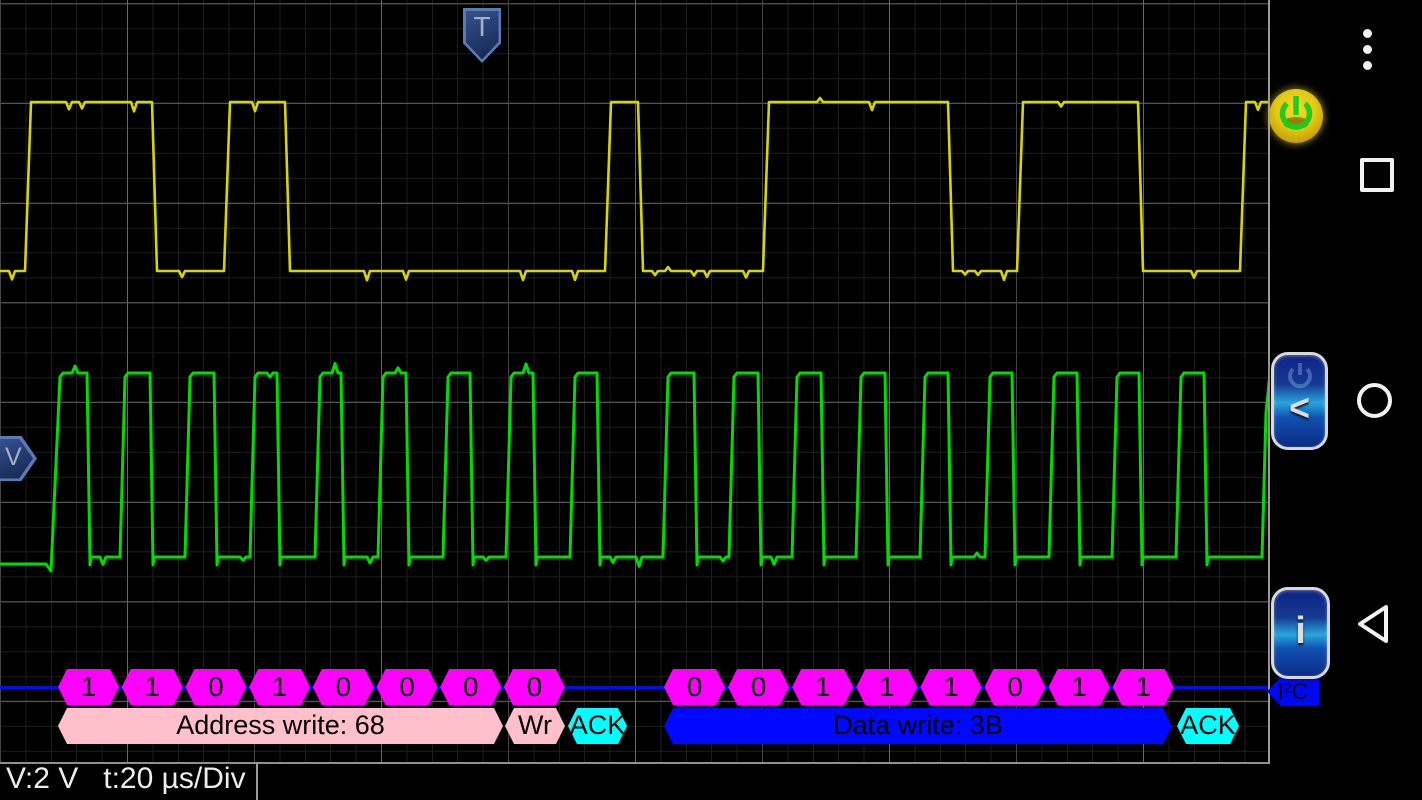 This screenshot has width=1422, height=800. What do you see at coordinates (1374, 400) in the screenshot?
I see `home-circle-icon` at bounding box center [1374, 400].